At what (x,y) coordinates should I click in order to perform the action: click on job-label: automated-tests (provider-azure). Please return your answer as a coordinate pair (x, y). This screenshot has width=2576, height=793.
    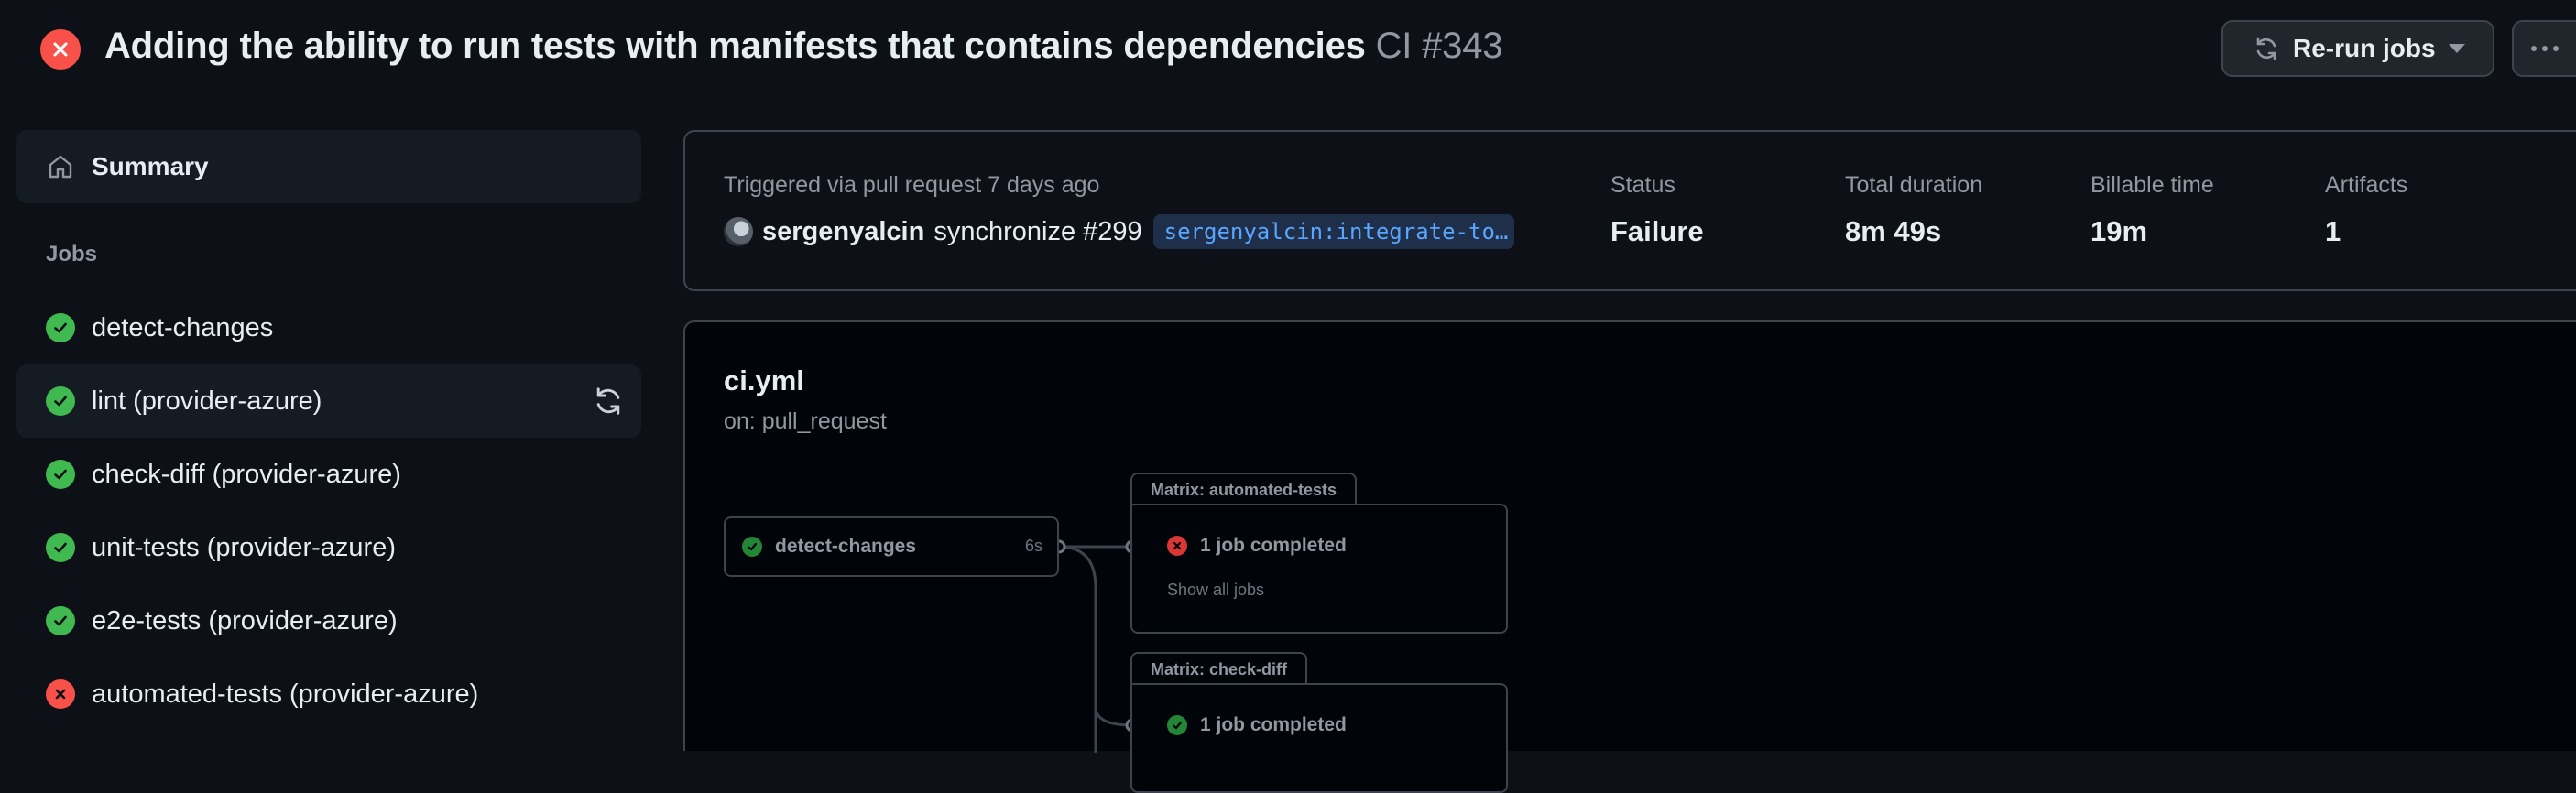
    Looking at the image, I should click on (286, 694).